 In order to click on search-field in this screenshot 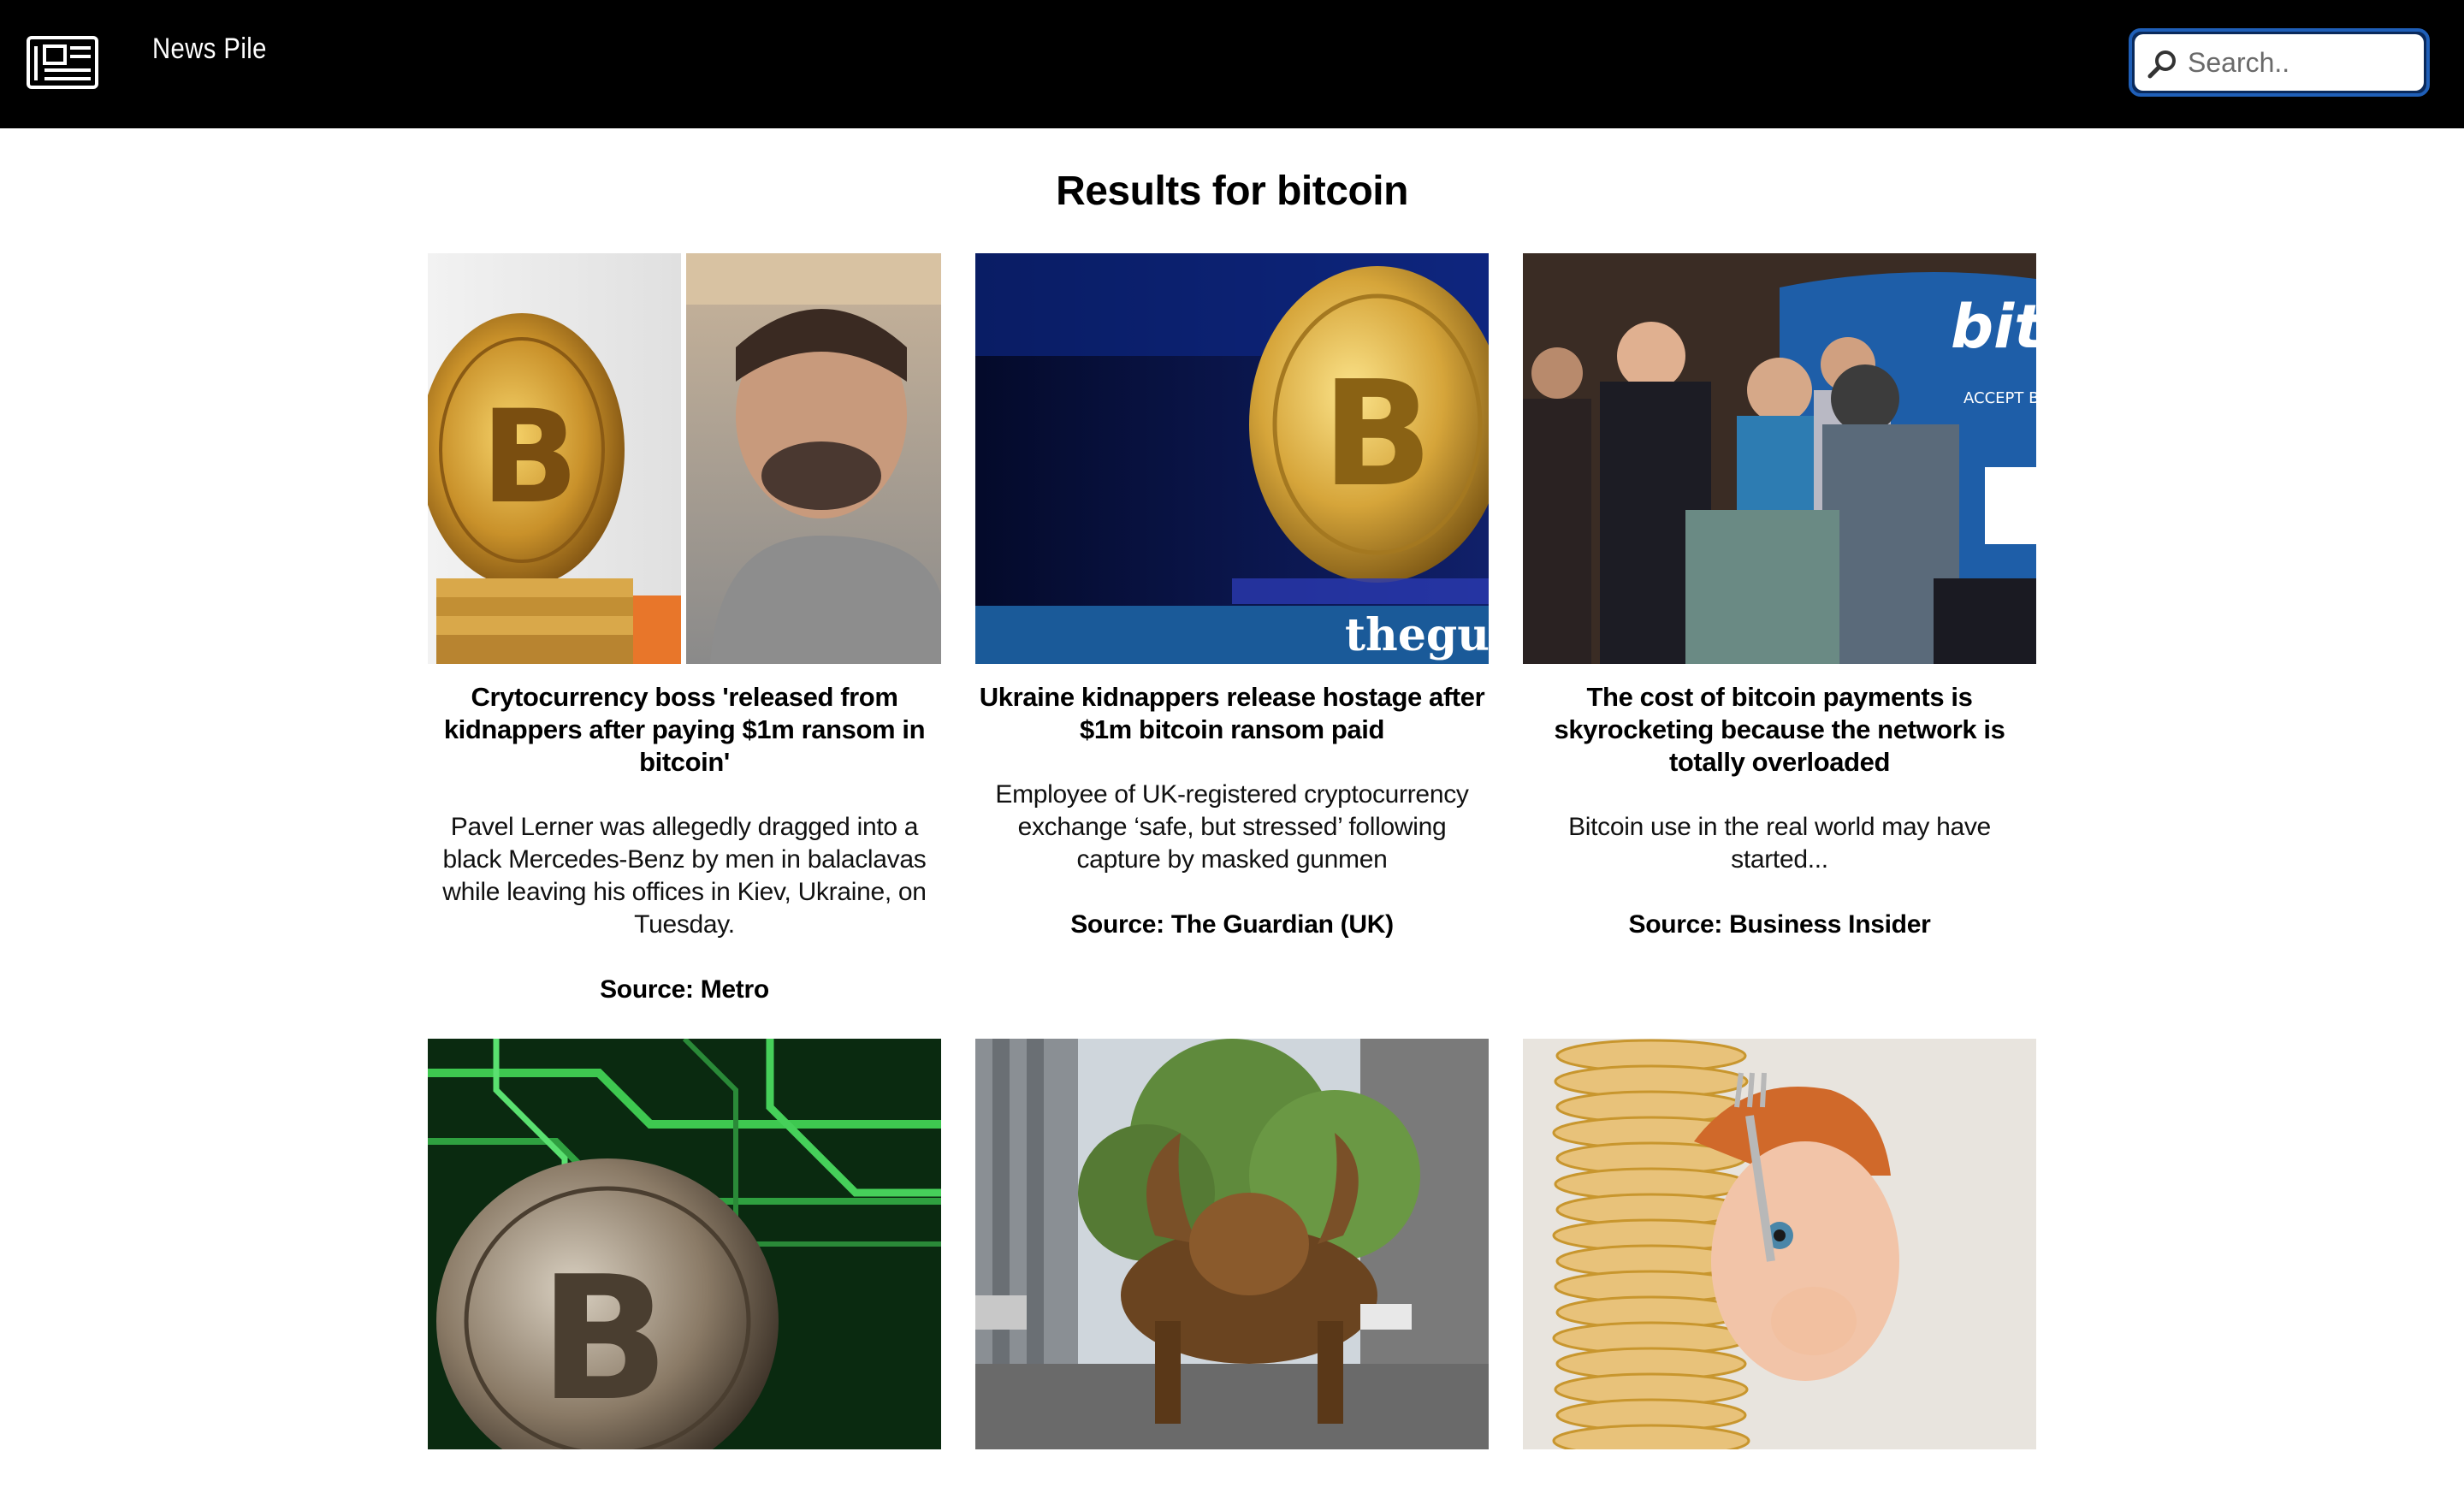, I will do `click(2279, 62)`.